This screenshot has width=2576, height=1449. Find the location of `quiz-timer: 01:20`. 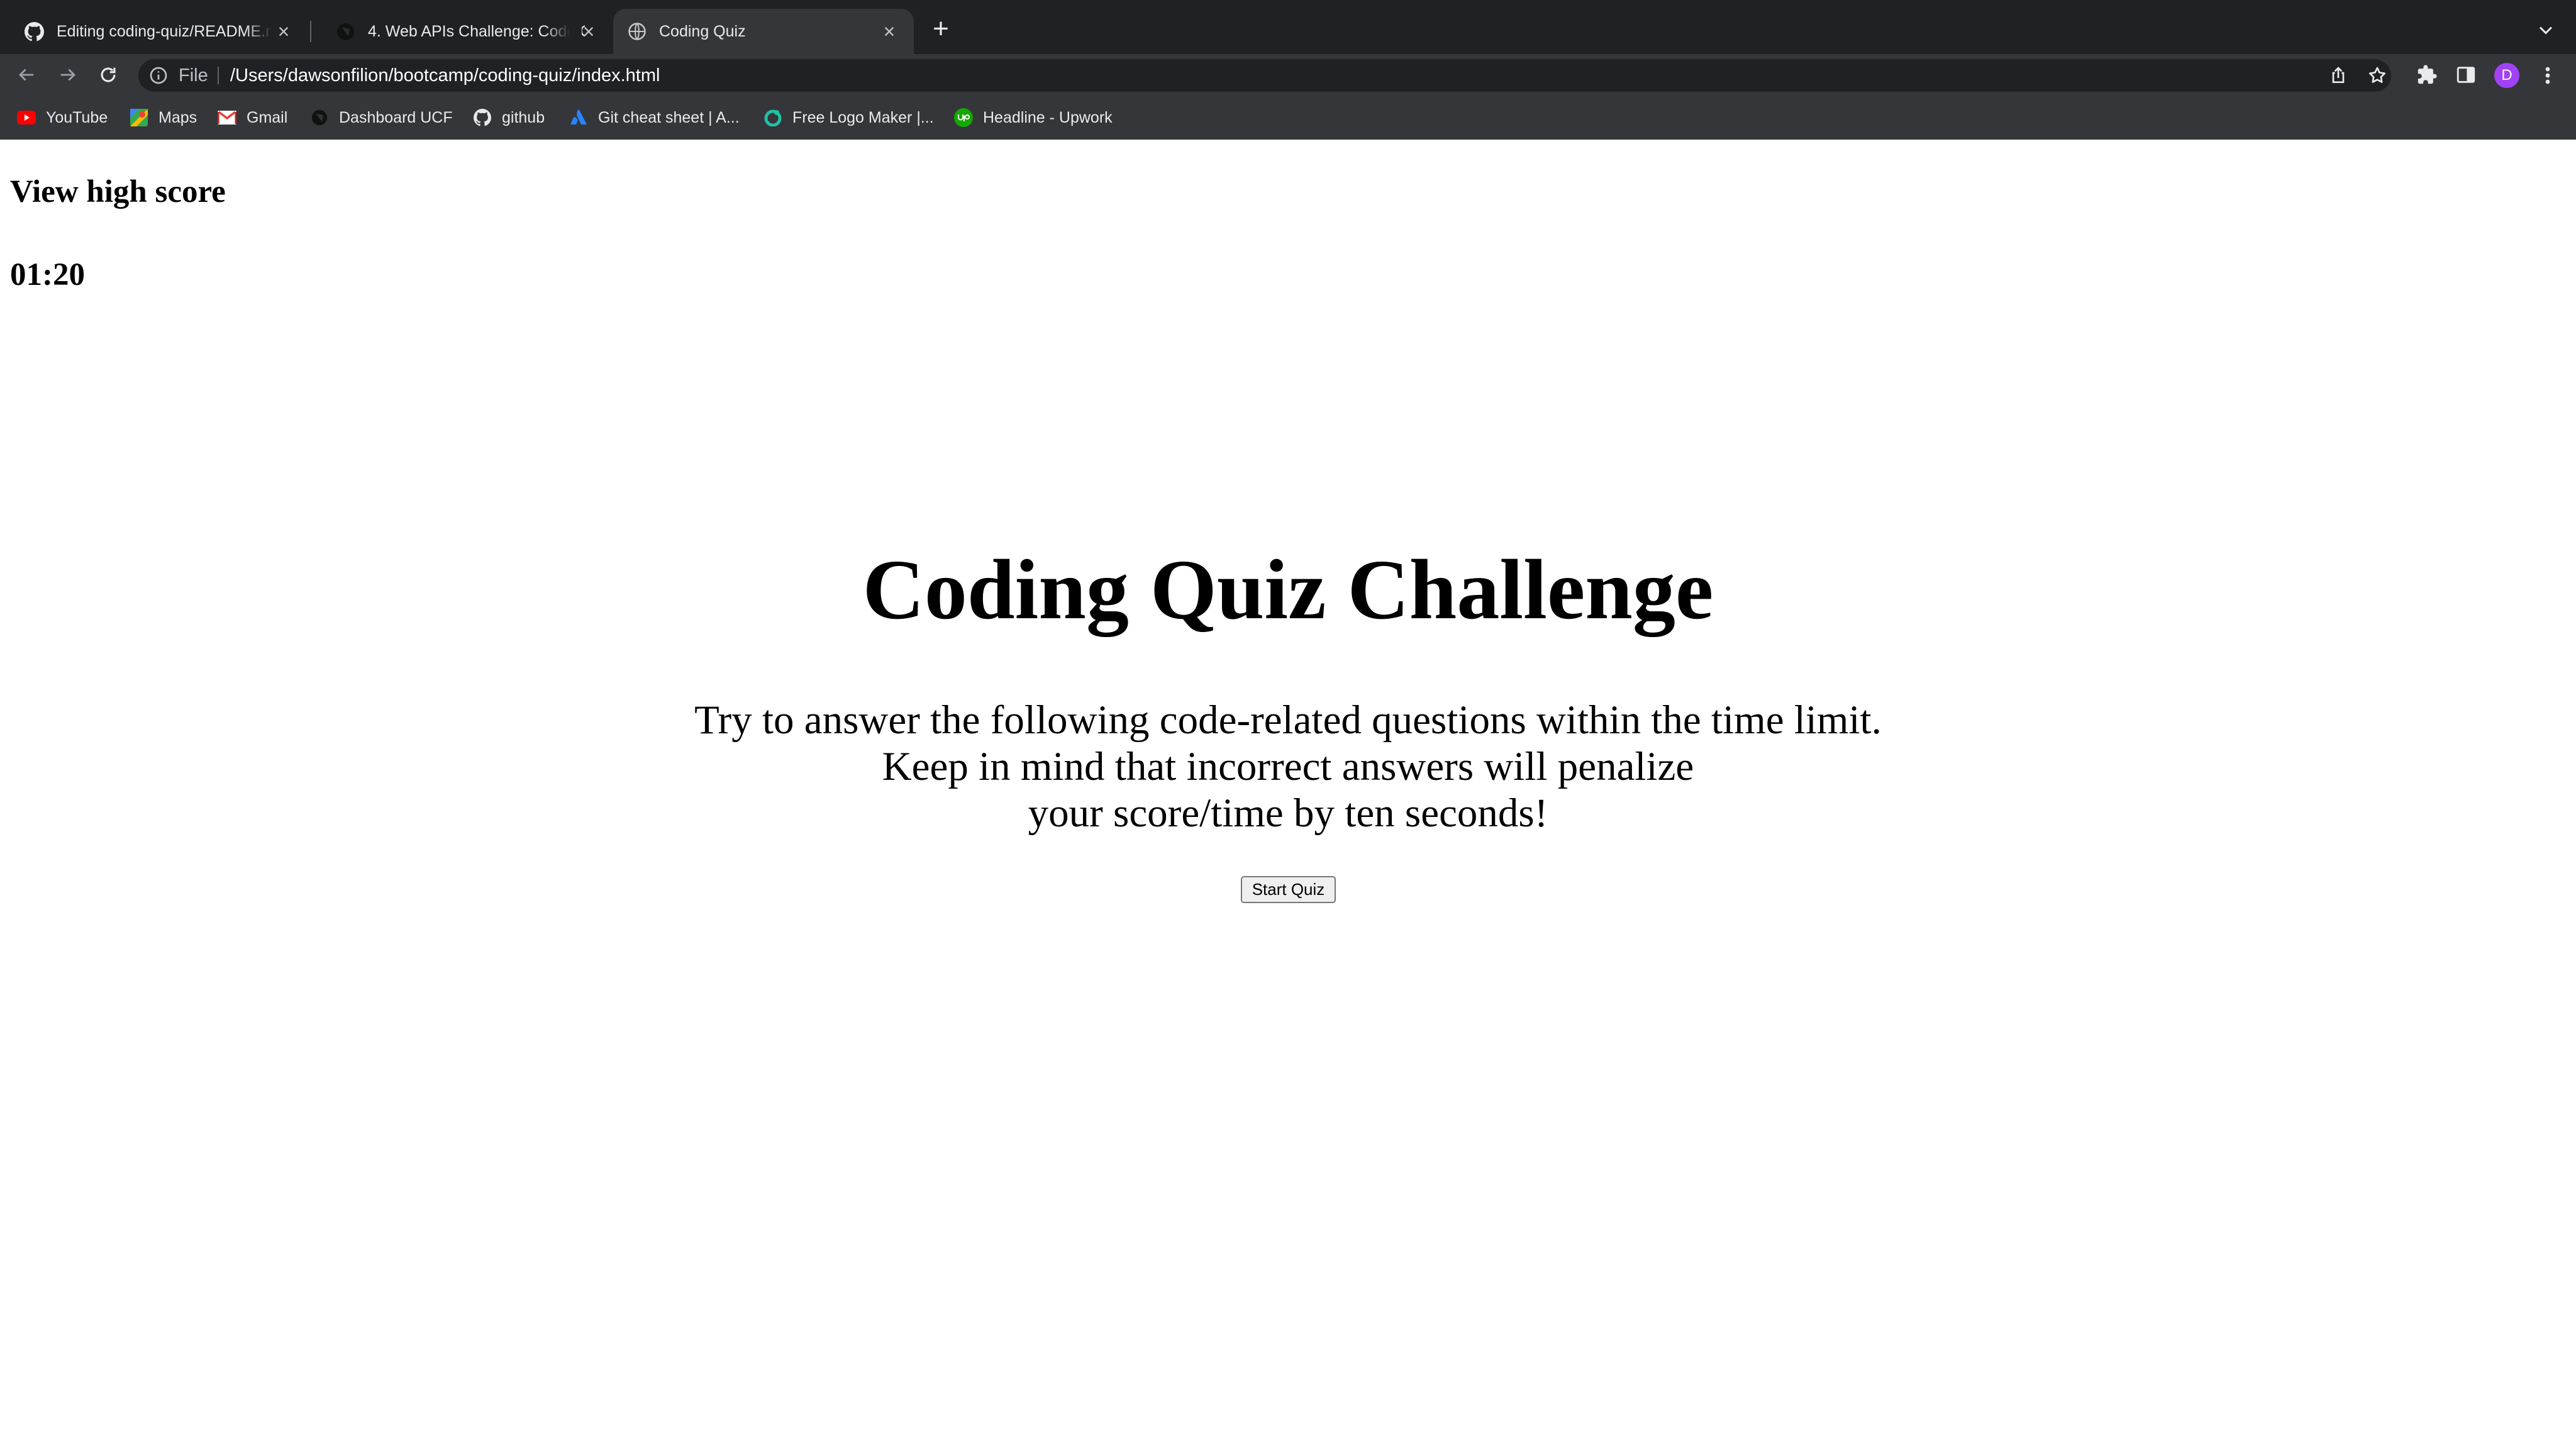

quiz-timer: 01:20 is located at coordinates (47, 274).